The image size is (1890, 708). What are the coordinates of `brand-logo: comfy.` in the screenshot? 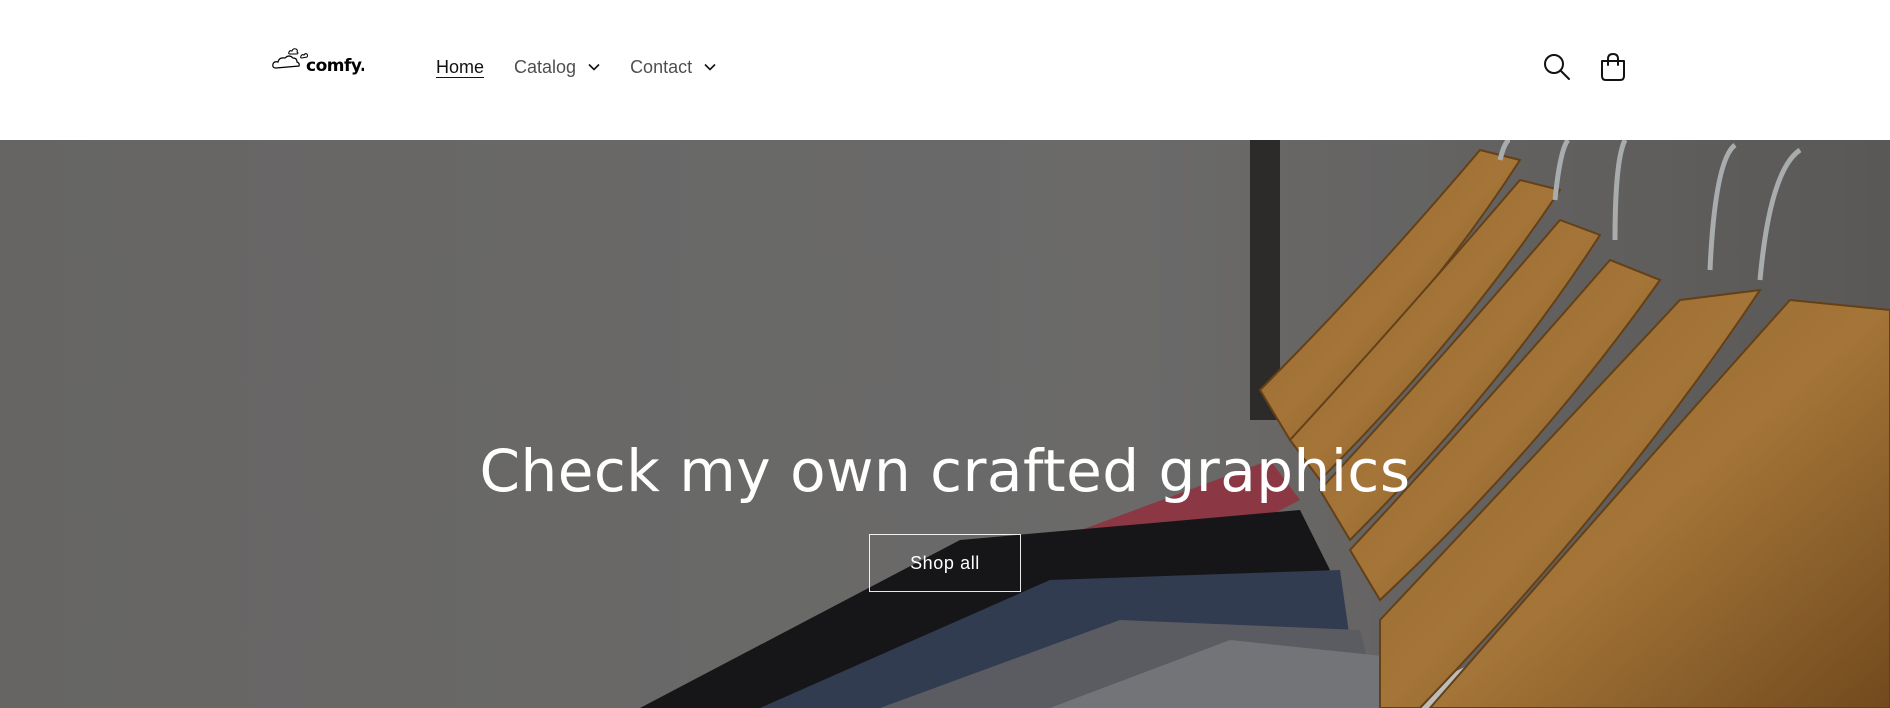 It's located at (319, 63).